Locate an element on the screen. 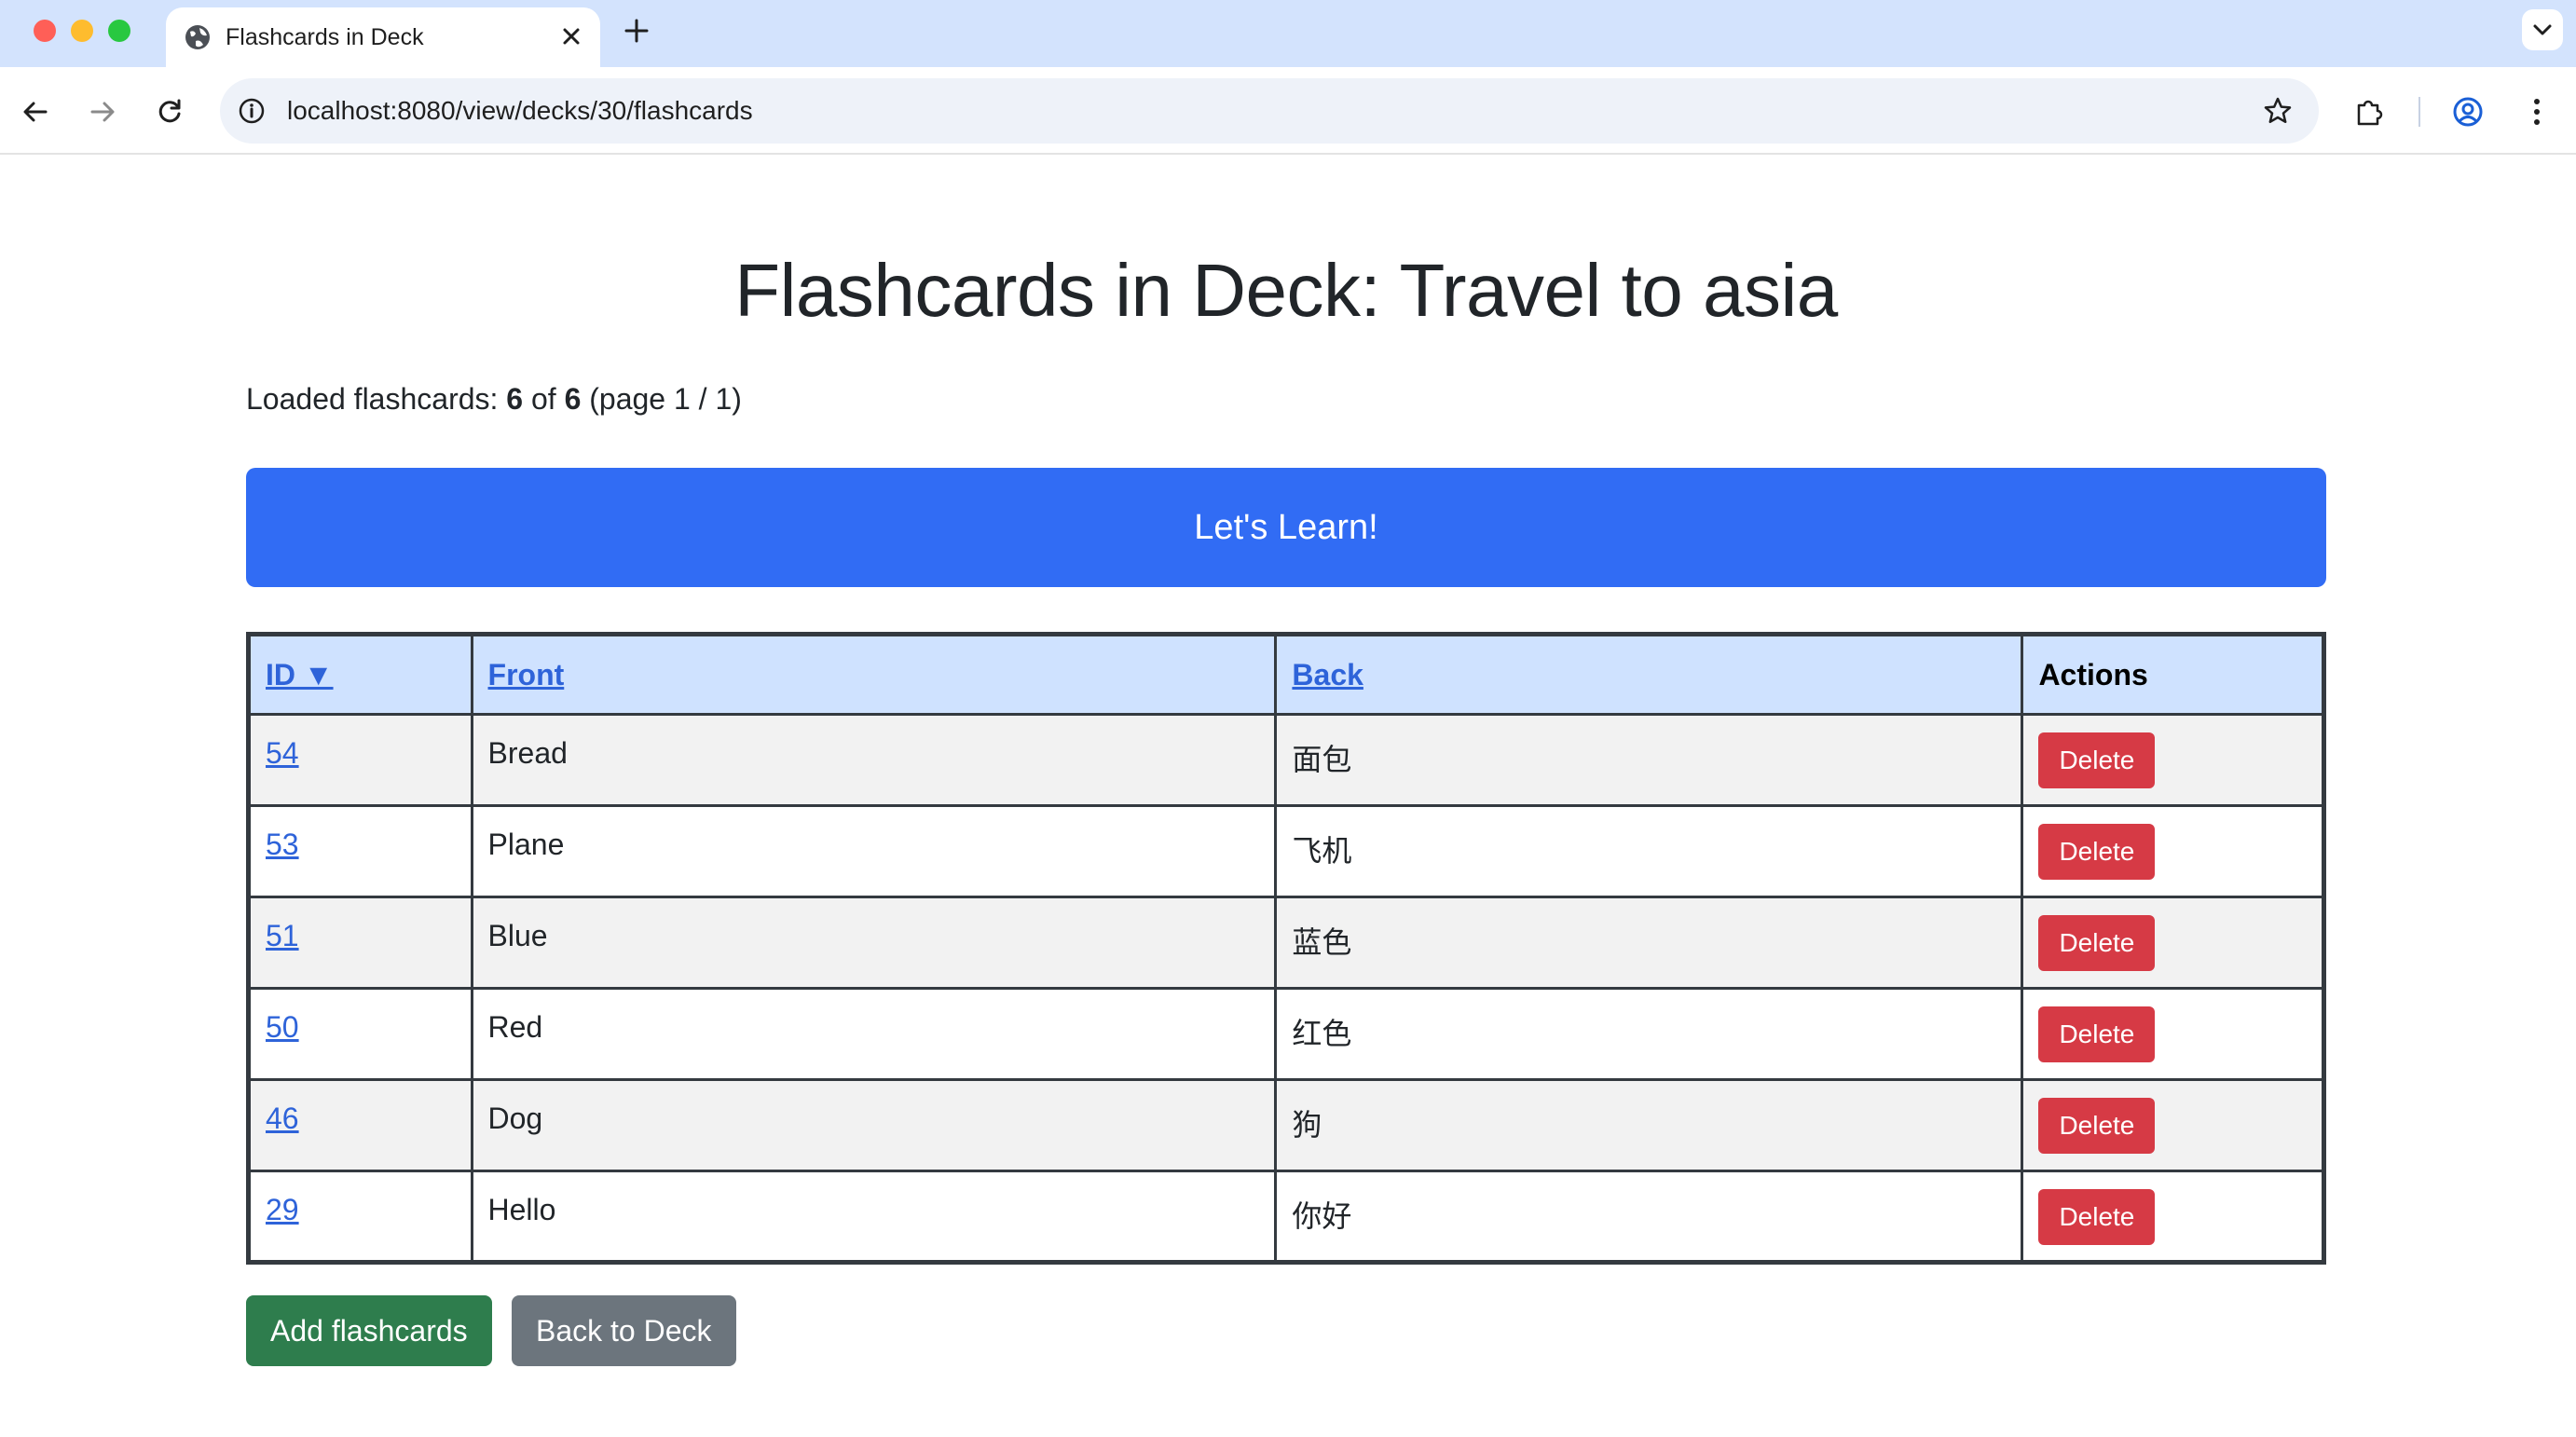  arrow-right-icon is located at coordinates (102, 112).